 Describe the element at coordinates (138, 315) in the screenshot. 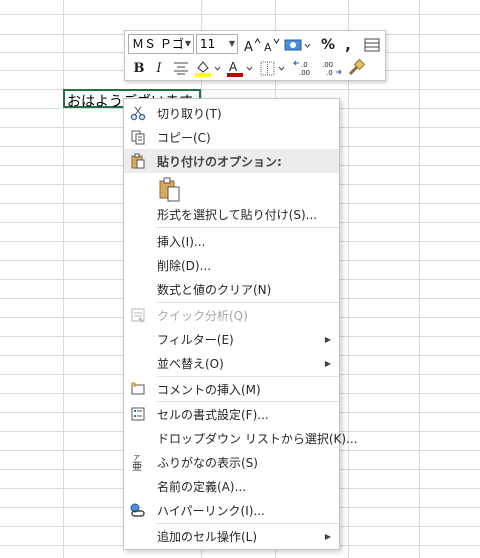

I see `quick-analysis-icon` at that location.